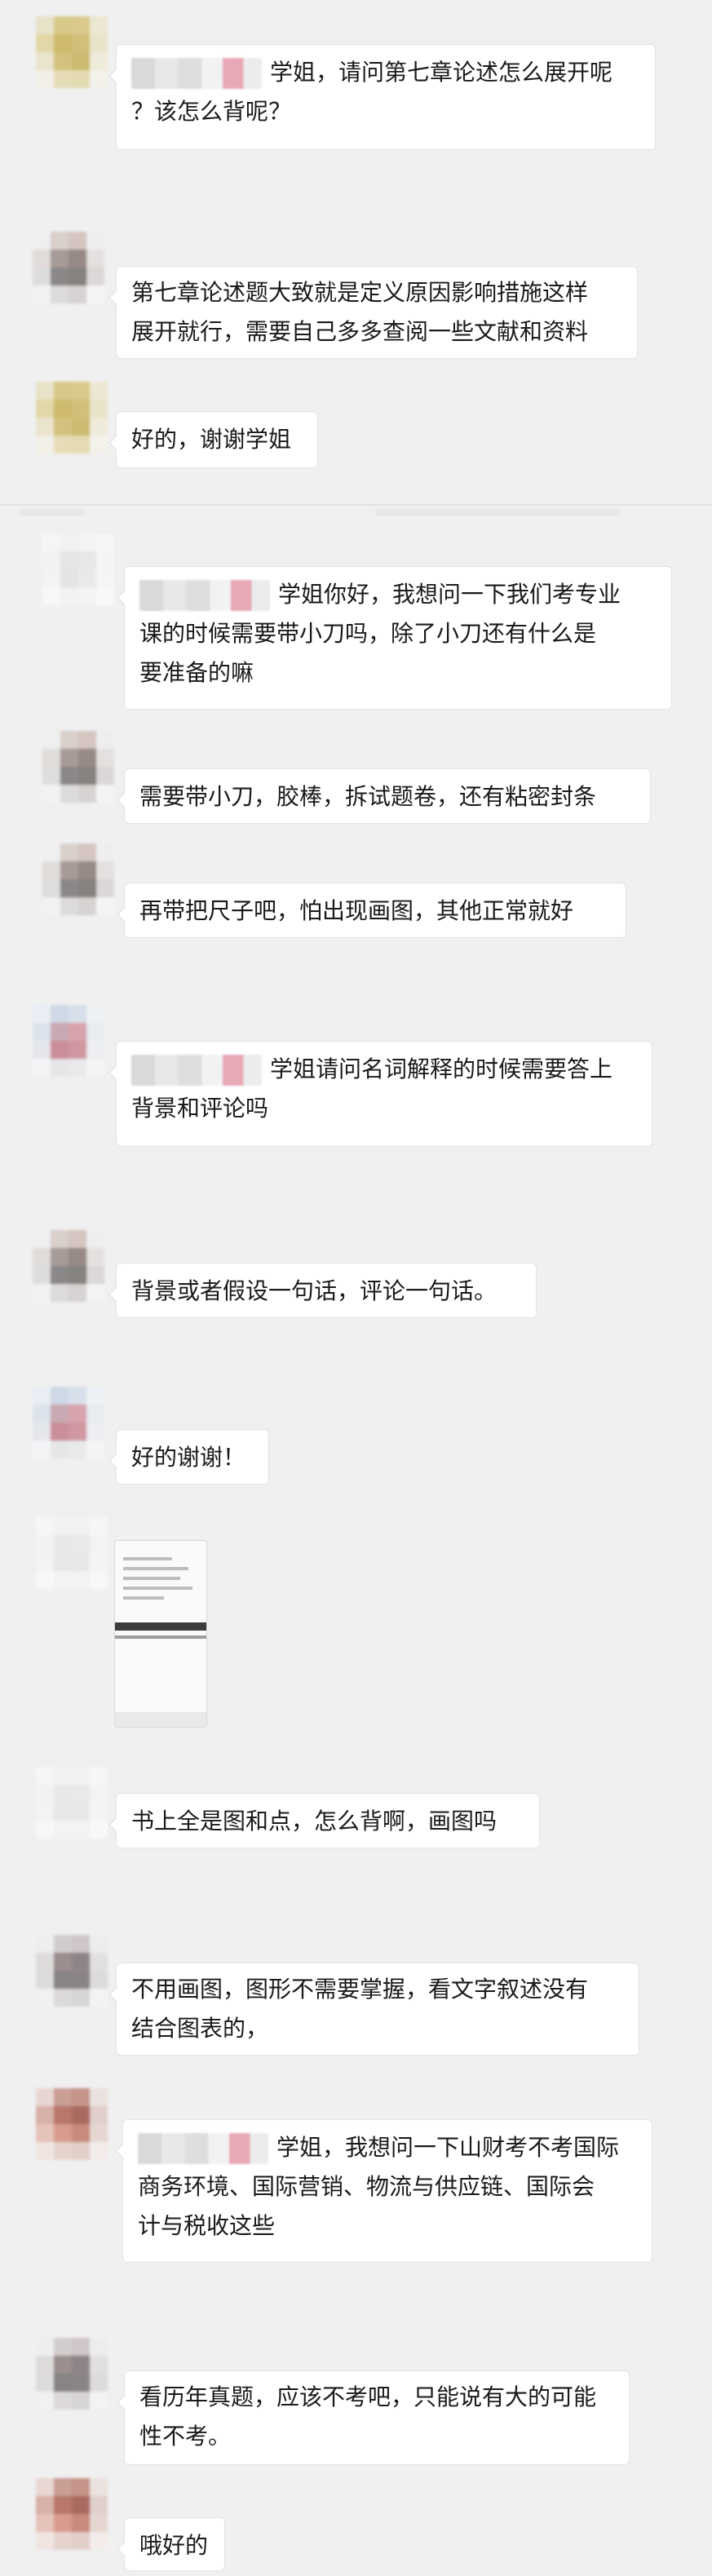 The image size is (712, 2576). I want to click on message-text: 看历年真题，应该不考吧，只能说有大的可能, so click(368, 2396).